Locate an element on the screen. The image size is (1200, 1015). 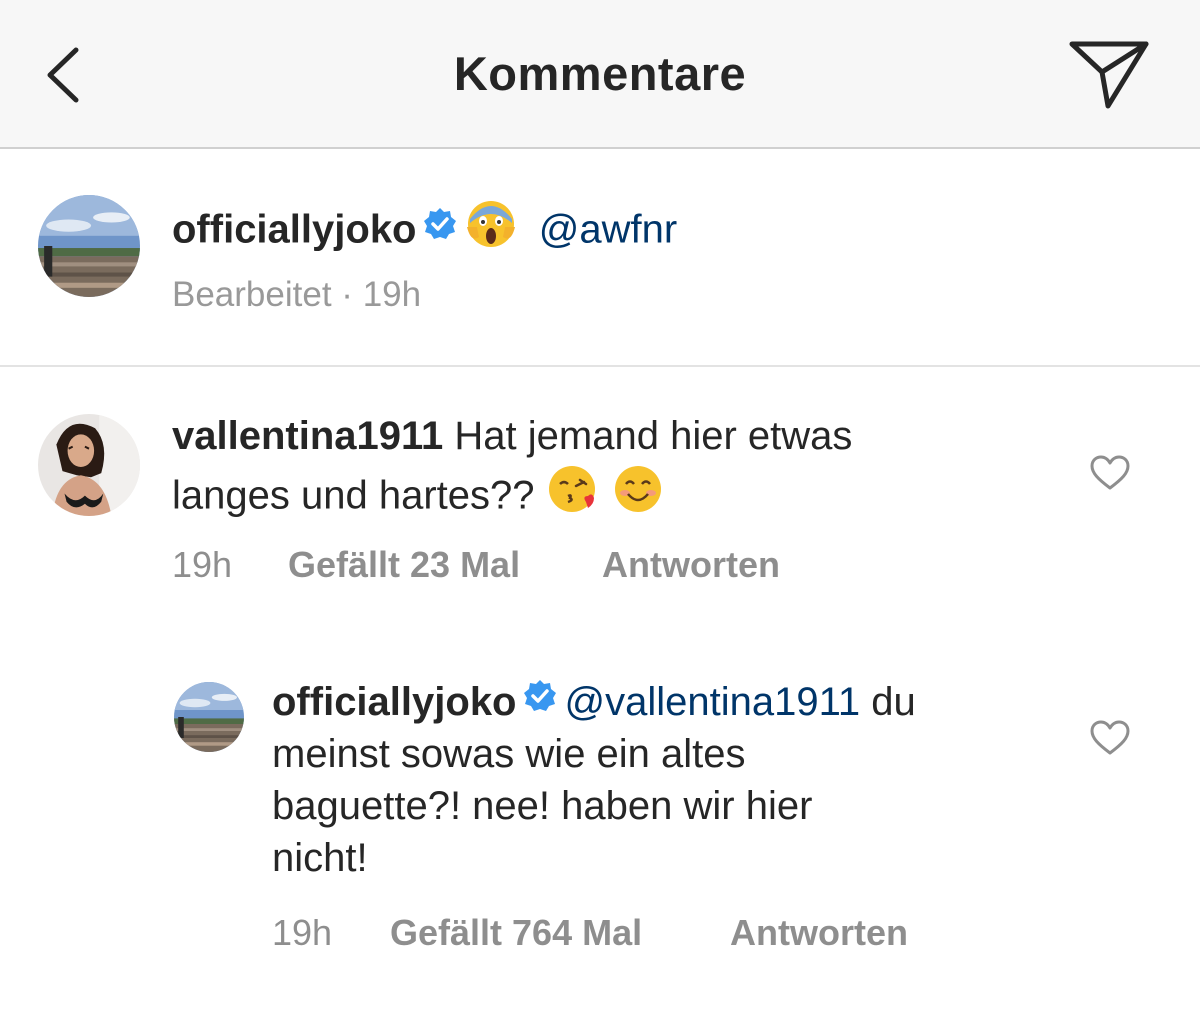
paper-plane-icon is located at coordinates (1109, 75).